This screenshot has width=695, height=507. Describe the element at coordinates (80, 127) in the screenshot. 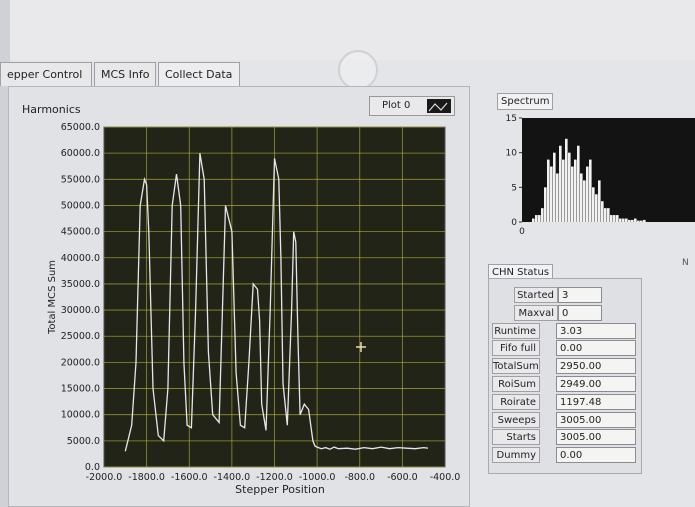

I see `y-tick-label: 65000.0` at that location.